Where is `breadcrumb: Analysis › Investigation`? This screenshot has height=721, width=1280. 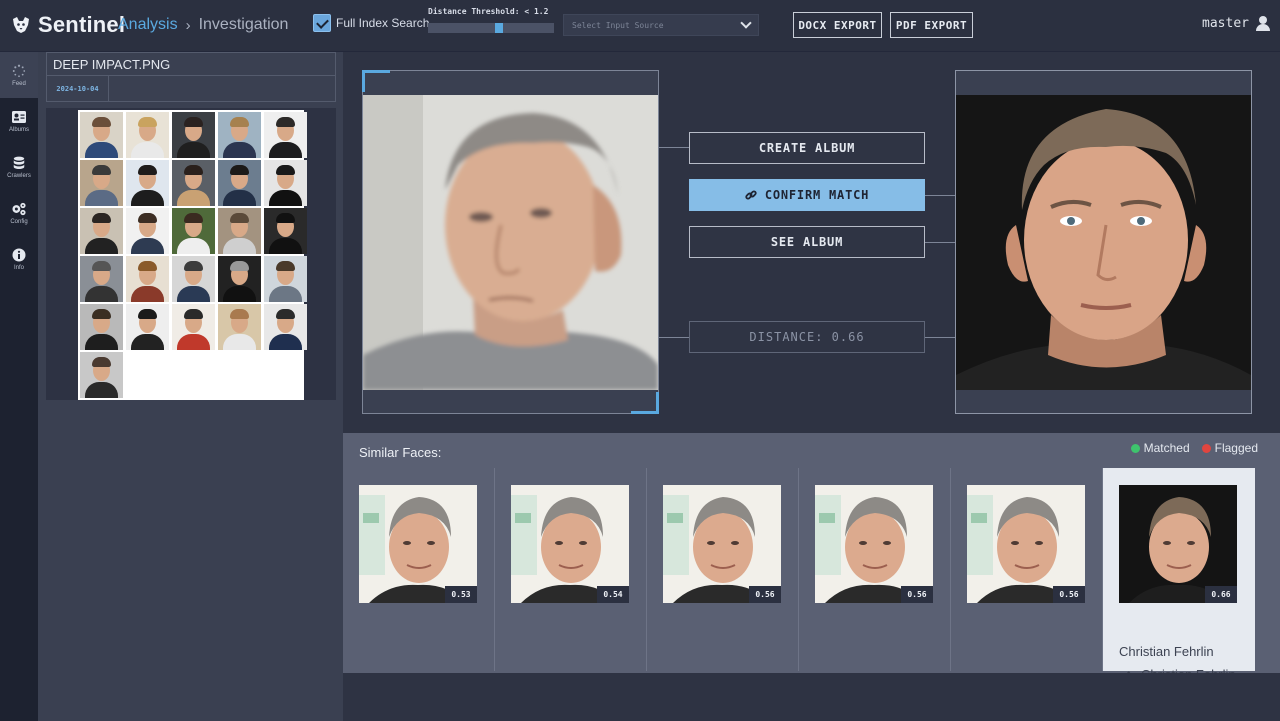 breadcrumb: Analysis › Investigation is located at coordinates (203, 25).